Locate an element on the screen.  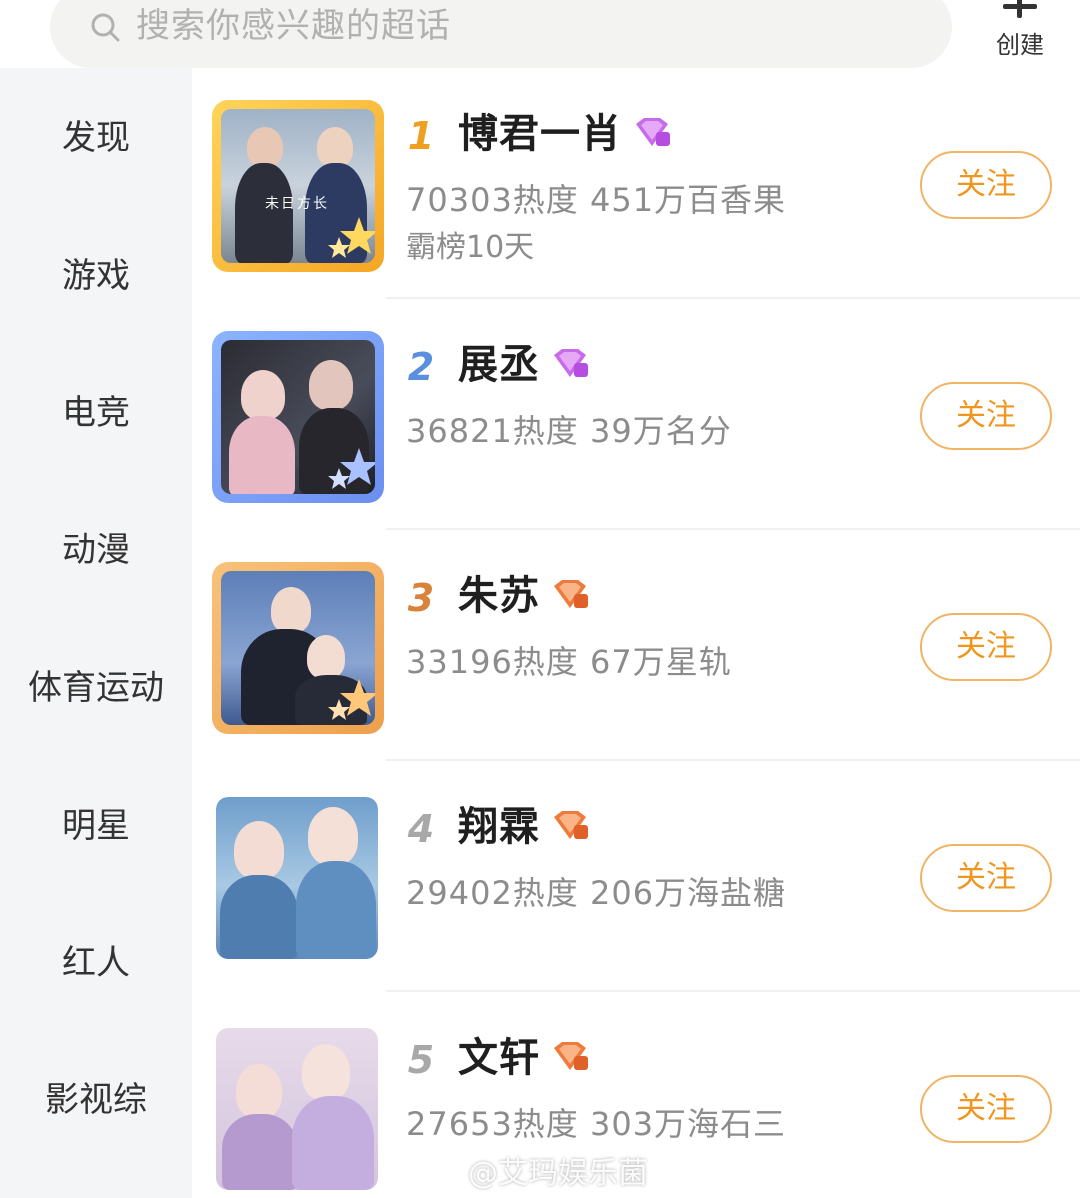
create-button: 创建 is located at coordinates (1020, 32).